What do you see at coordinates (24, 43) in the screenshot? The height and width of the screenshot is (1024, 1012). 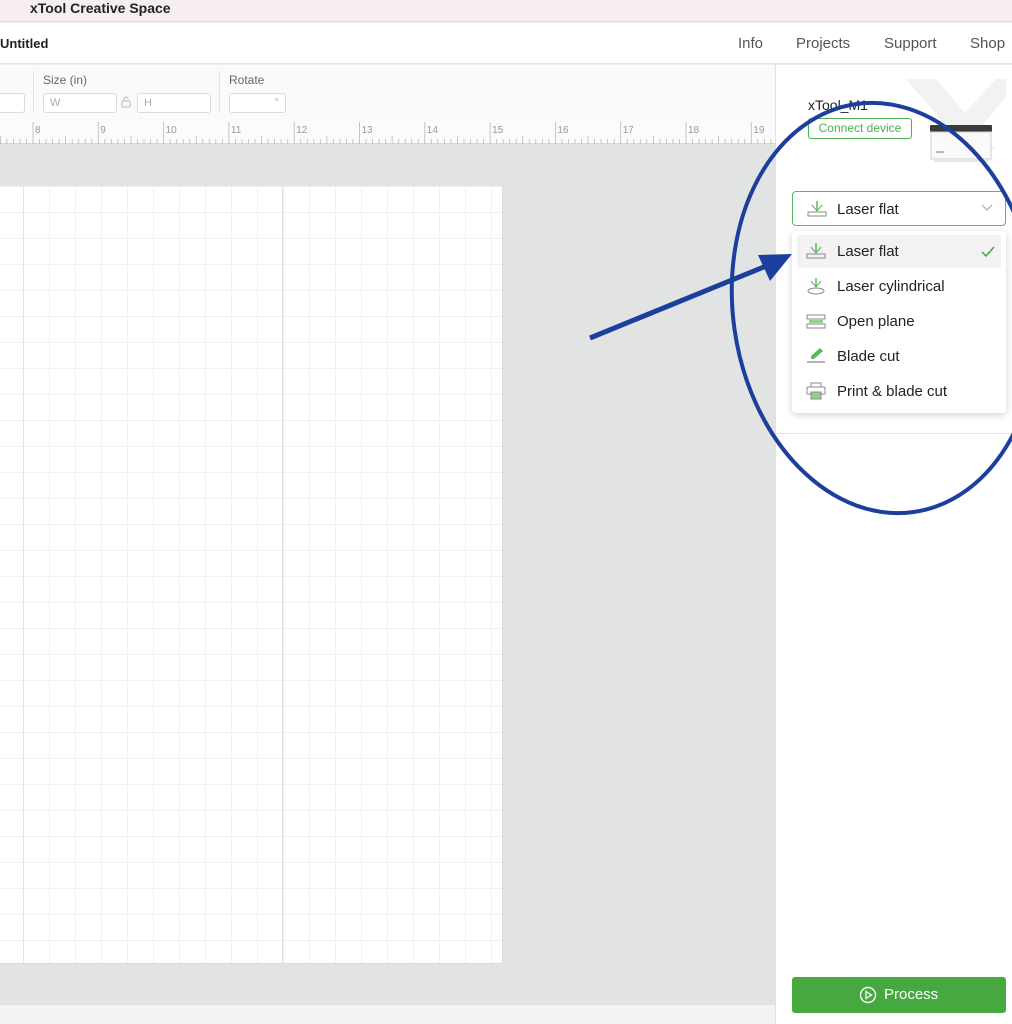 I see `document-title: Untitled` at bounding box center [24, 43].